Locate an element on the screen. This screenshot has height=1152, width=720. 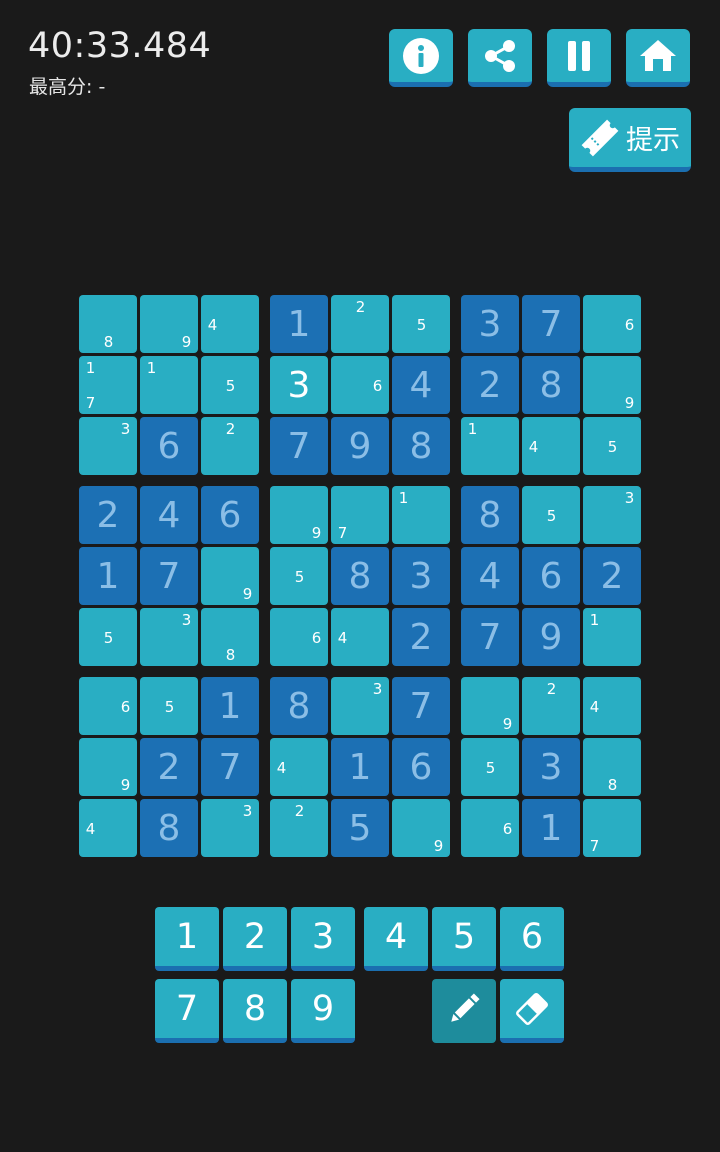
share-button is located at coordinates (500, 58).